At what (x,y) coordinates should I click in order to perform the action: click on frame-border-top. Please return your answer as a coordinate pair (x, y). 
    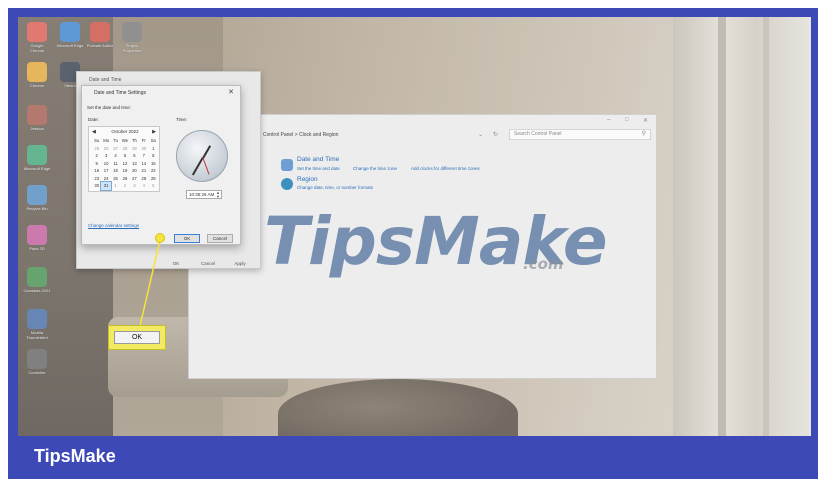
    Looking at the image, I should click on (413, 12).